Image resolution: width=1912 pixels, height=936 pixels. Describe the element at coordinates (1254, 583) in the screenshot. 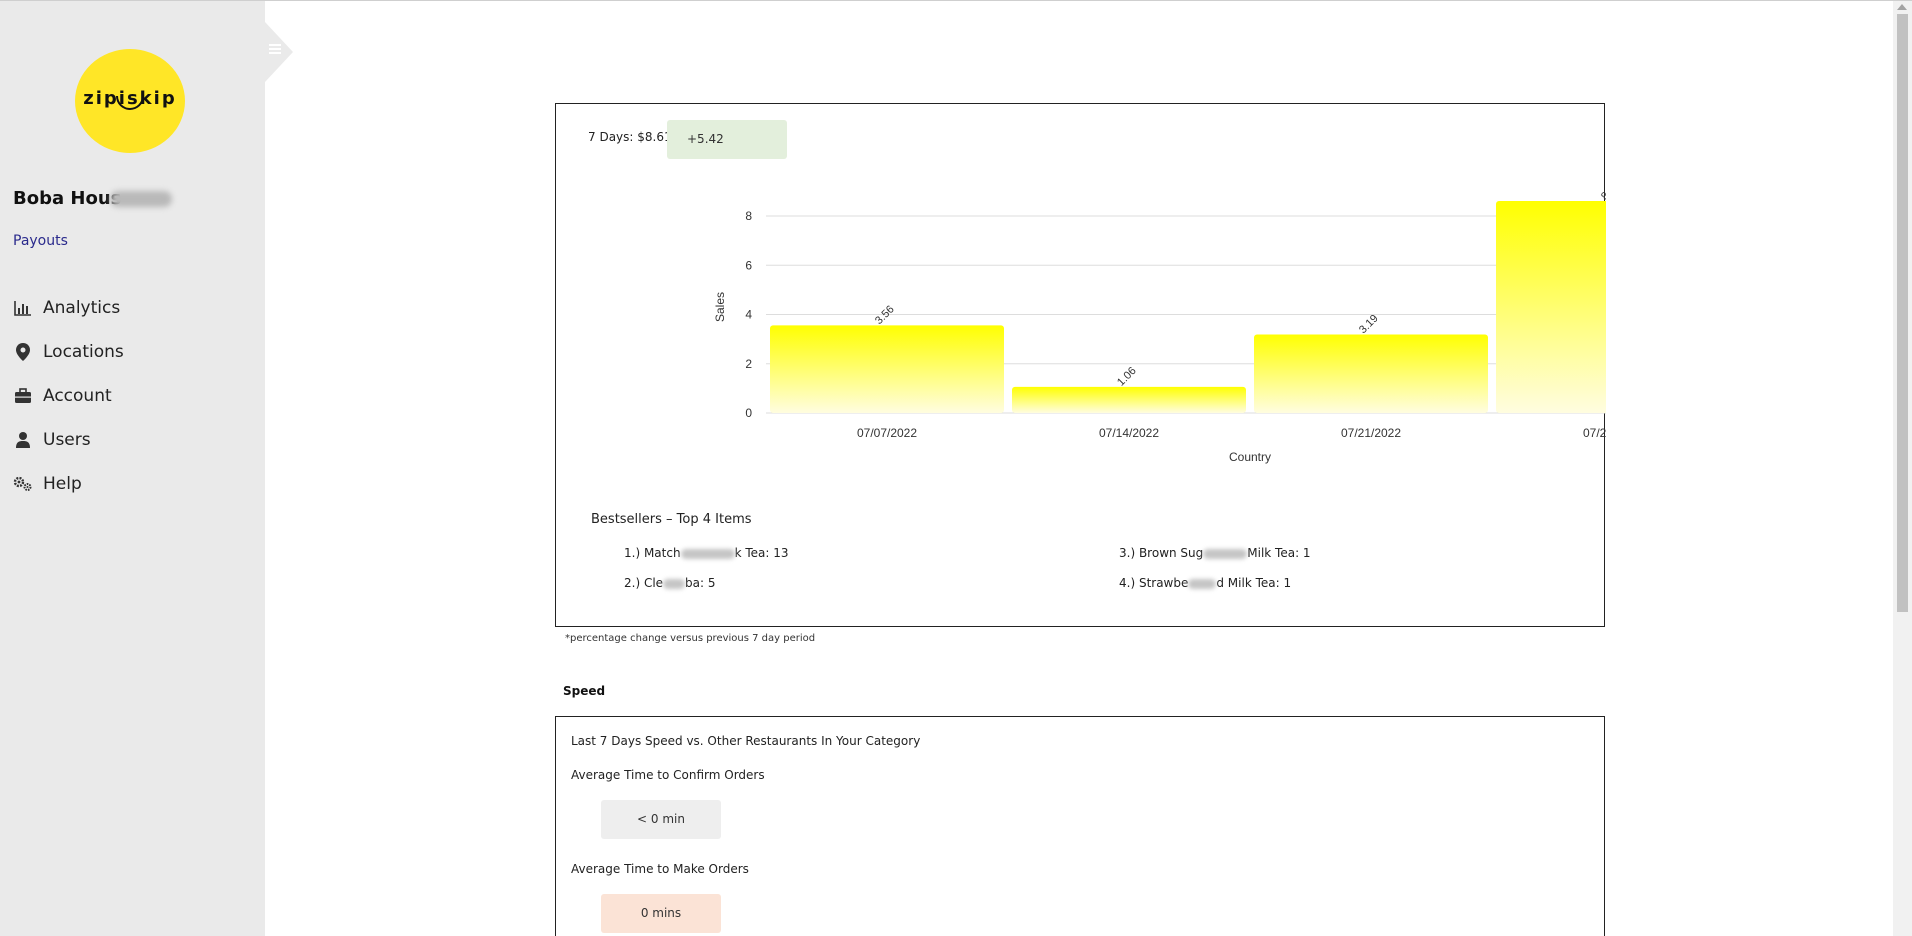

I see `bestseller-text: d Milk Tea: 1` at that location.